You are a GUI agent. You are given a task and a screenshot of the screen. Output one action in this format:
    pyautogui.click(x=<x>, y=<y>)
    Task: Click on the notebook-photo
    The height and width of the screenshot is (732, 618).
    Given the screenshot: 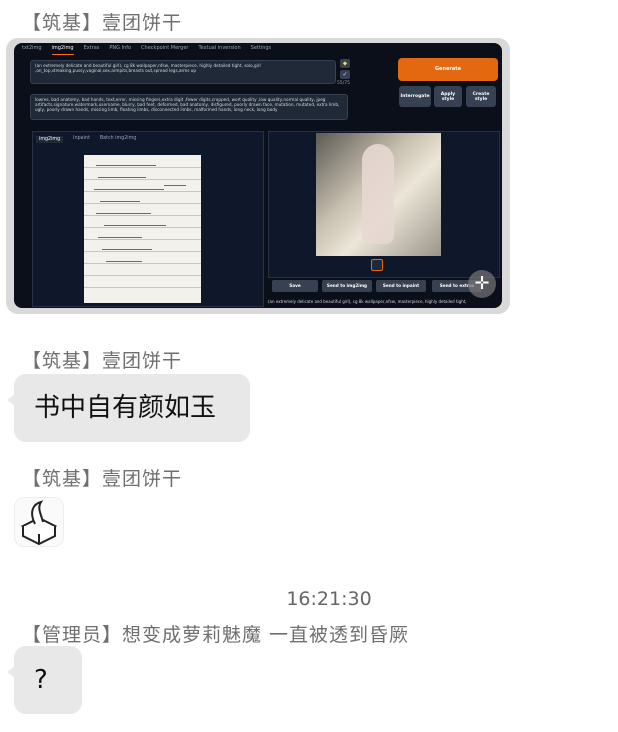 What is the action you would take?
    pyautogui.click(x=142, y=229)
    